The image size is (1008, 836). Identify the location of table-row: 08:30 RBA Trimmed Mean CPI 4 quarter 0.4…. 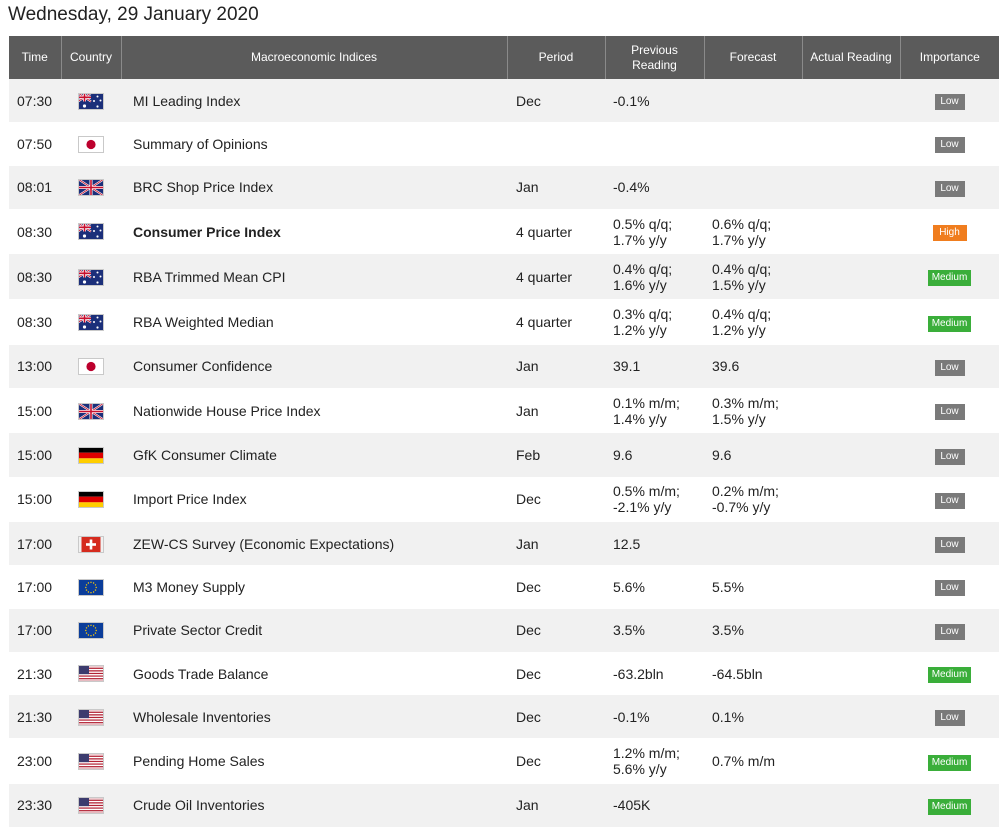
(504, 277).